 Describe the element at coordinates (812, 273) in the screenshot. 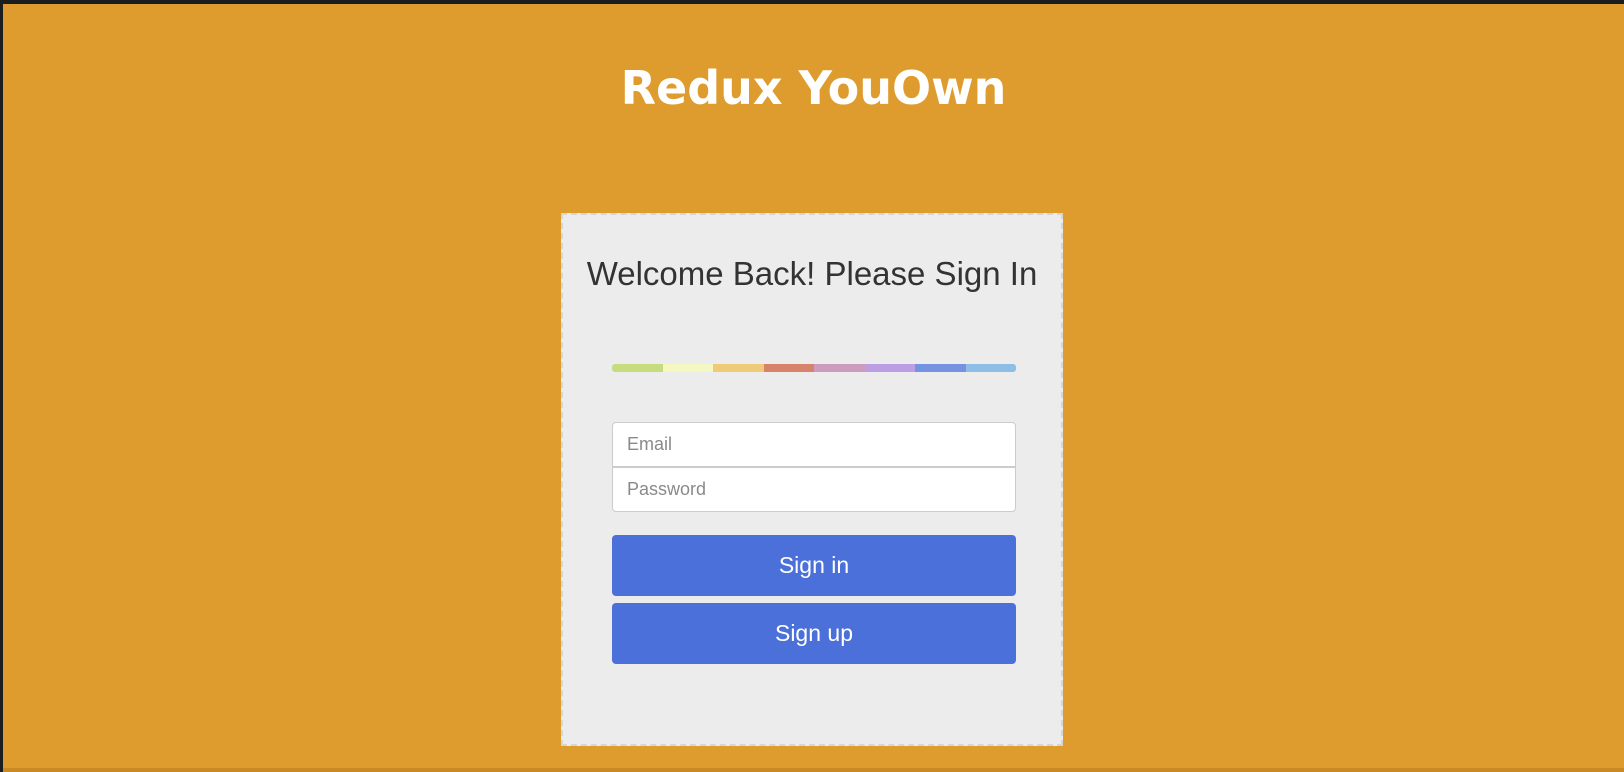

I see `login-heading: Welcome Back! Please Sign In` at that location.